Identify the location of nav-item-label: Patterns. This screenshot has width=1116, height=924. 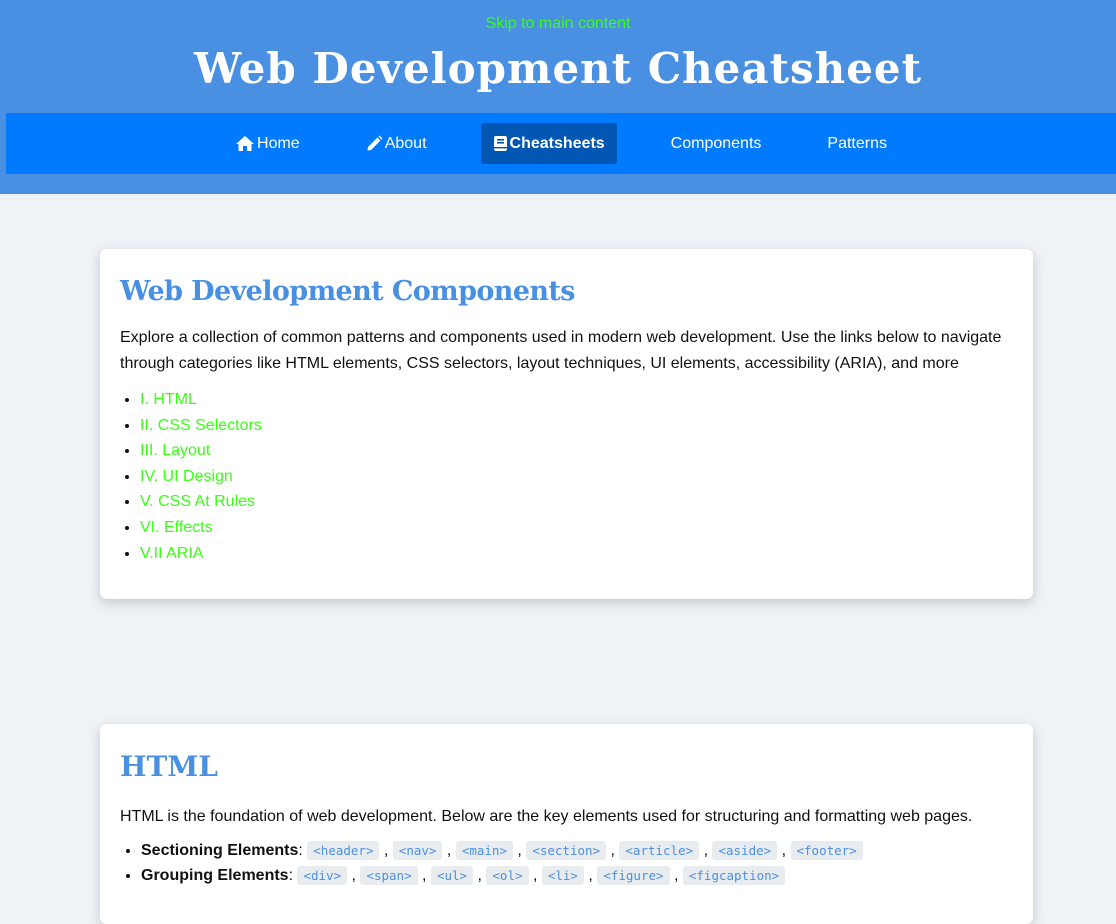
(857, 143).